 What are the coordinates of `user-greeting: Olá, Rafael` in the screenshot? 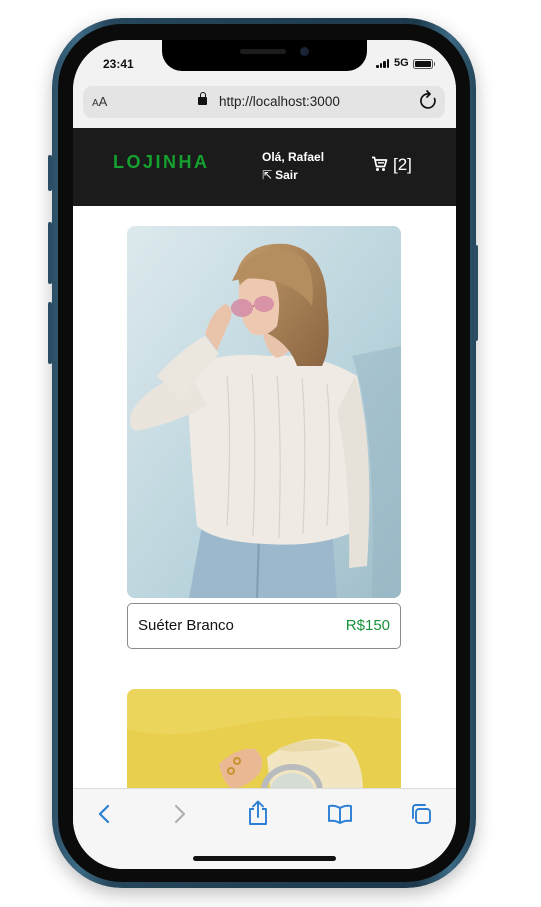 It's located at (293, 157).